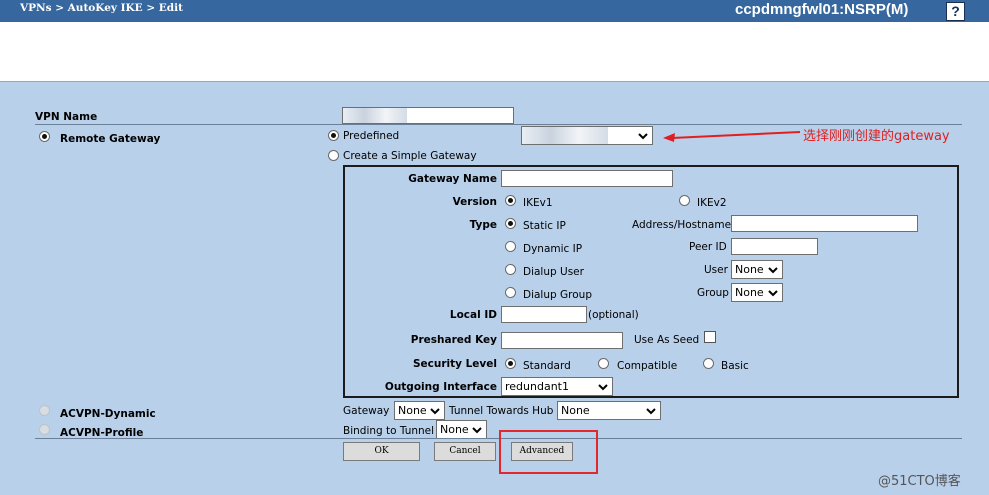 This screenshot has width=989, height=495. What do you see at coordinates (428, 115) in the screenshot?
I see `vpn-name-input` at bounding box center [428, 115].